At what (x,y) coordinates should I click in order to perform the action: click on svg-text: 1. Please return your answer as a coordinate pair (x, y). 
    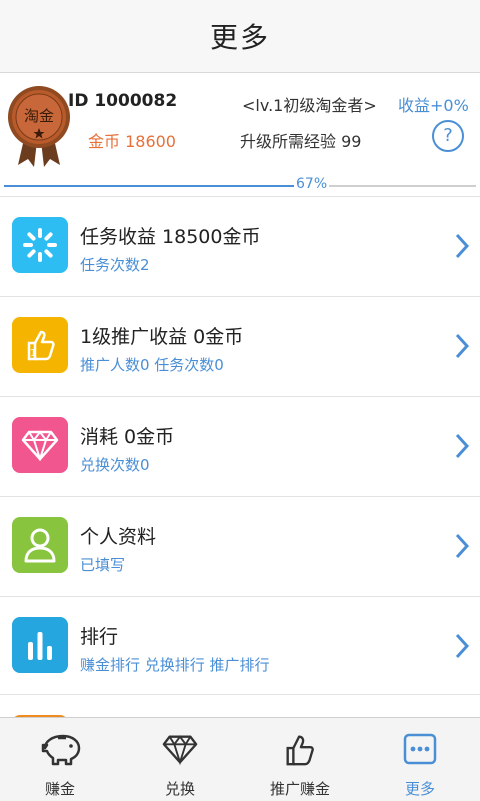
    Looking at the image, I should click on (33, 353).